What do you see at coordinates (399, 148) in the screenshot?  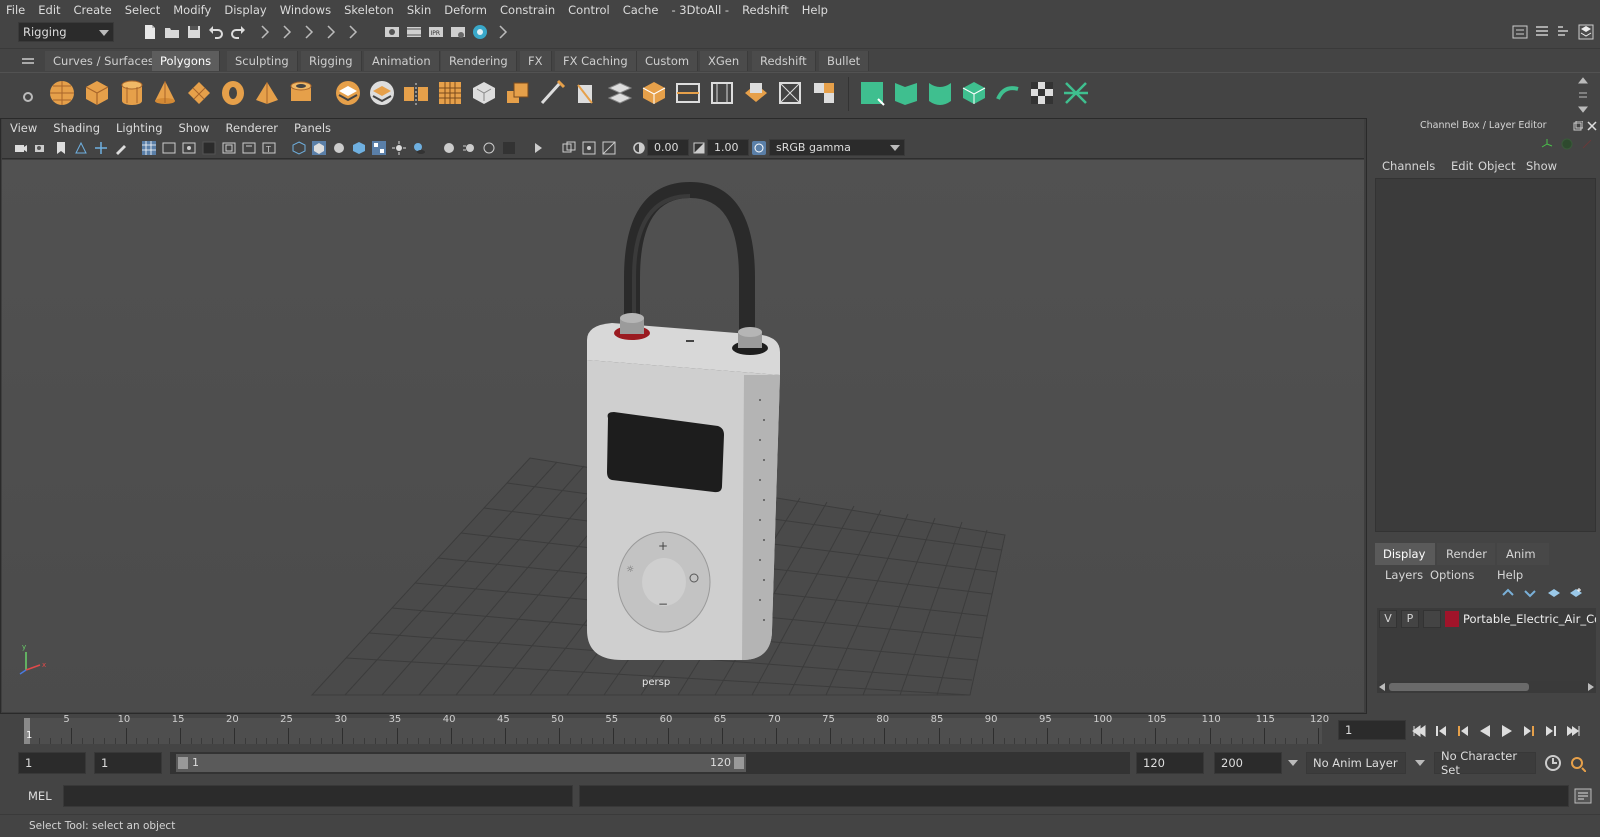 I see `use-all-lights-icon` at bounding box center [399, 148].